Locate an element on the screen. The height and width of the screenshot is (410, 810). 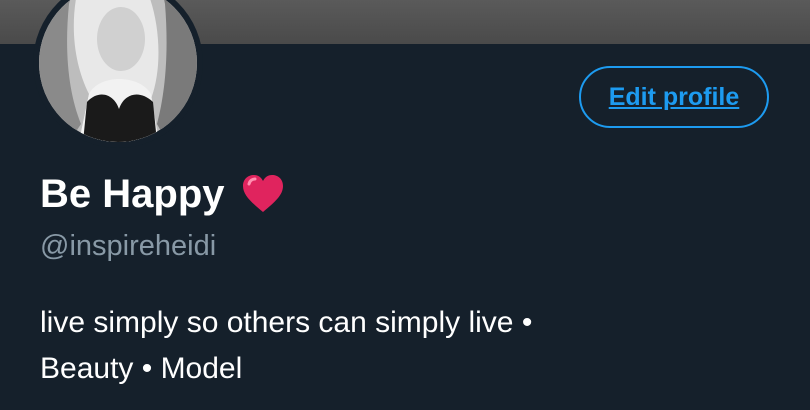
display-name: Be Happy is located at coordinates (132, 193).